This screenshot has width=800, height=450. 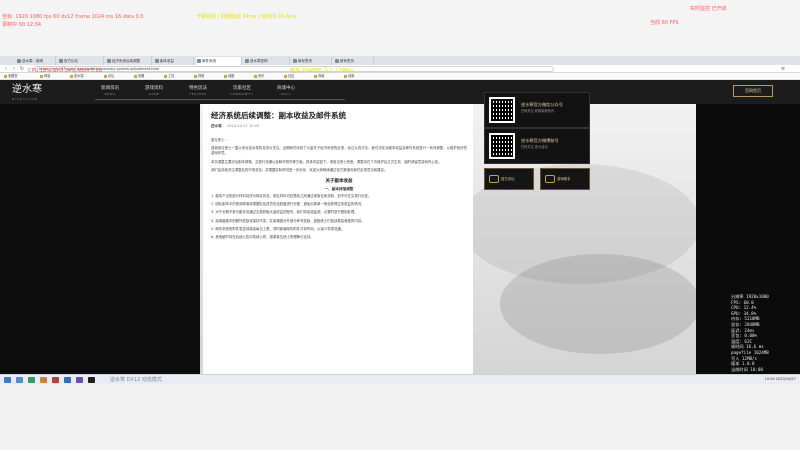 What do you see at coordinates (494, 179) in the screenshot?
I see `forum-icon` at bounding box center [494, 179].